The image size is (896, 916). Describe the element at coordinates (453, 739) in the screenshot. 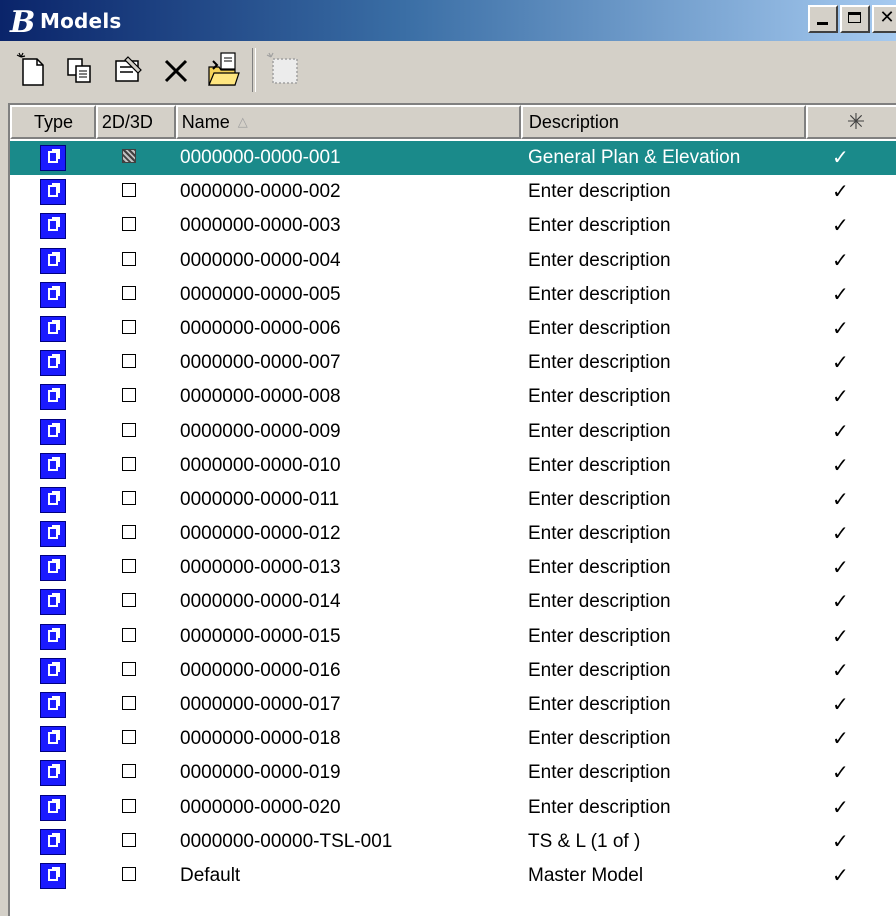

I see `table-row: 0000000-0000-018 Enter description ✓` at that location.